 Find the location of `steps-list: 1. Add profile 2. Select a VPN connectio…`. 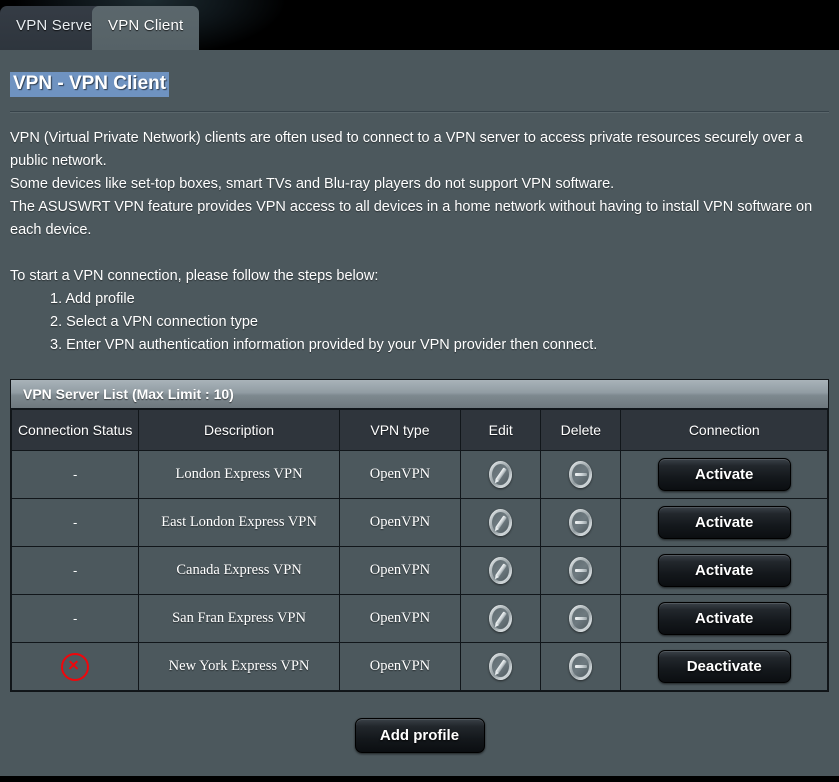

steps-list: 1. Add profile 2. Select a VPN connectio… is located at coordinates (424, 322).